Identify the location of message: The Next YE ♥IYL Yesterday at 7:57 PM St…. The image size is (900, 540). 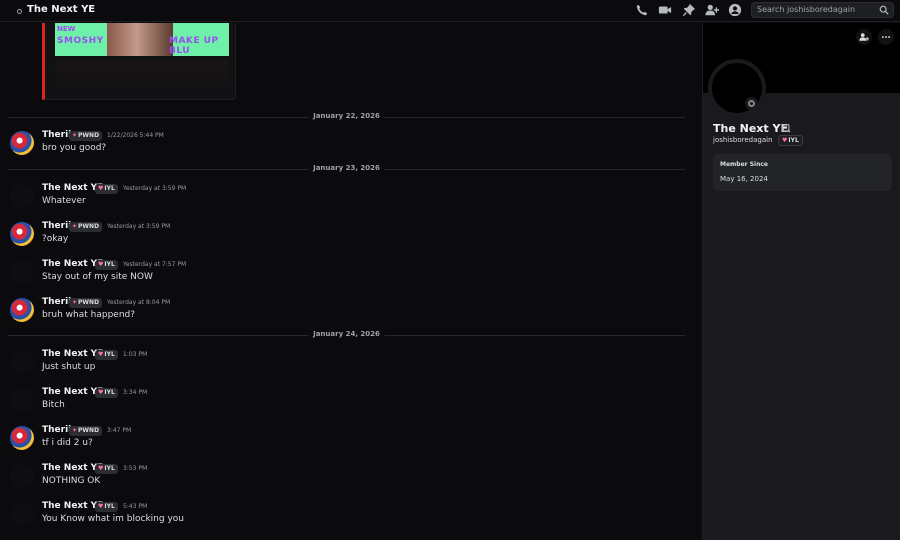
(345, 276).